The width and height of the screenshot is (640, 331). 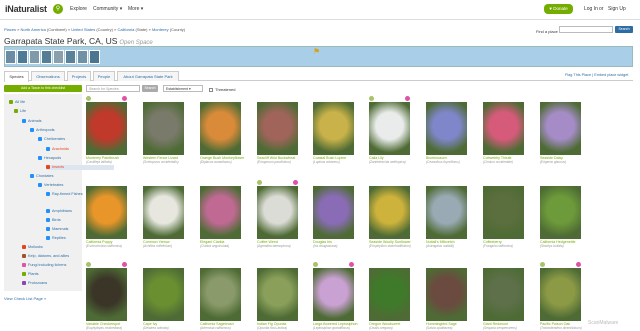 I want to click on tree-node: Fungi including lichens, so click(x=44, y=265).